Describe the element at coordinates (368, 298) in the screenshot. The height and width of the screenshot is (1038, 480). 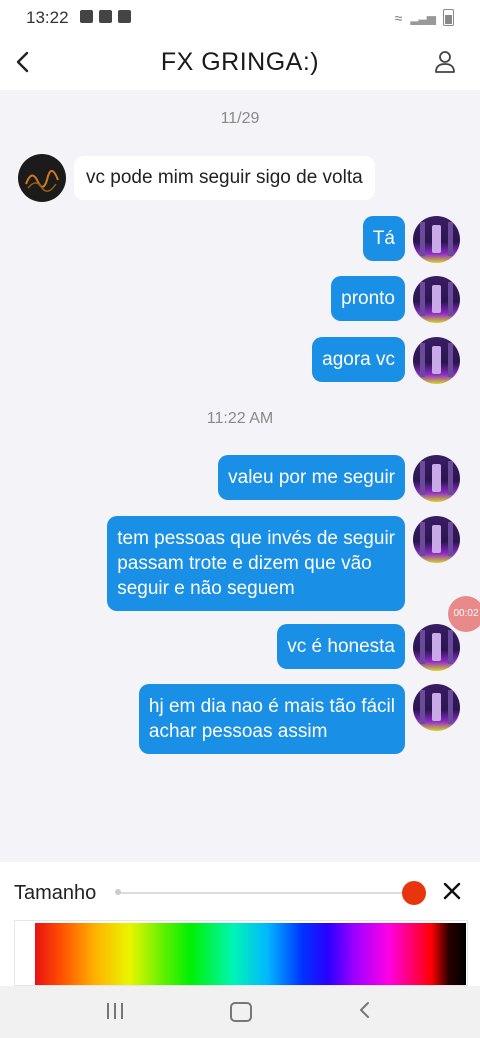
I see `message-bubble: pronto` at that location.